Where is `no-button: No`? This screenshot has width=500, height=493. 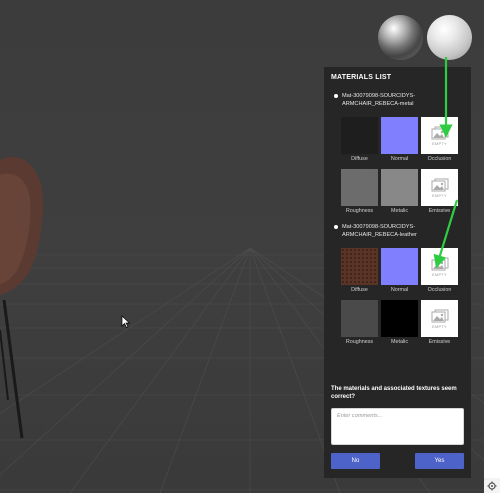 no-button: No is located at coordinates (355, 461).